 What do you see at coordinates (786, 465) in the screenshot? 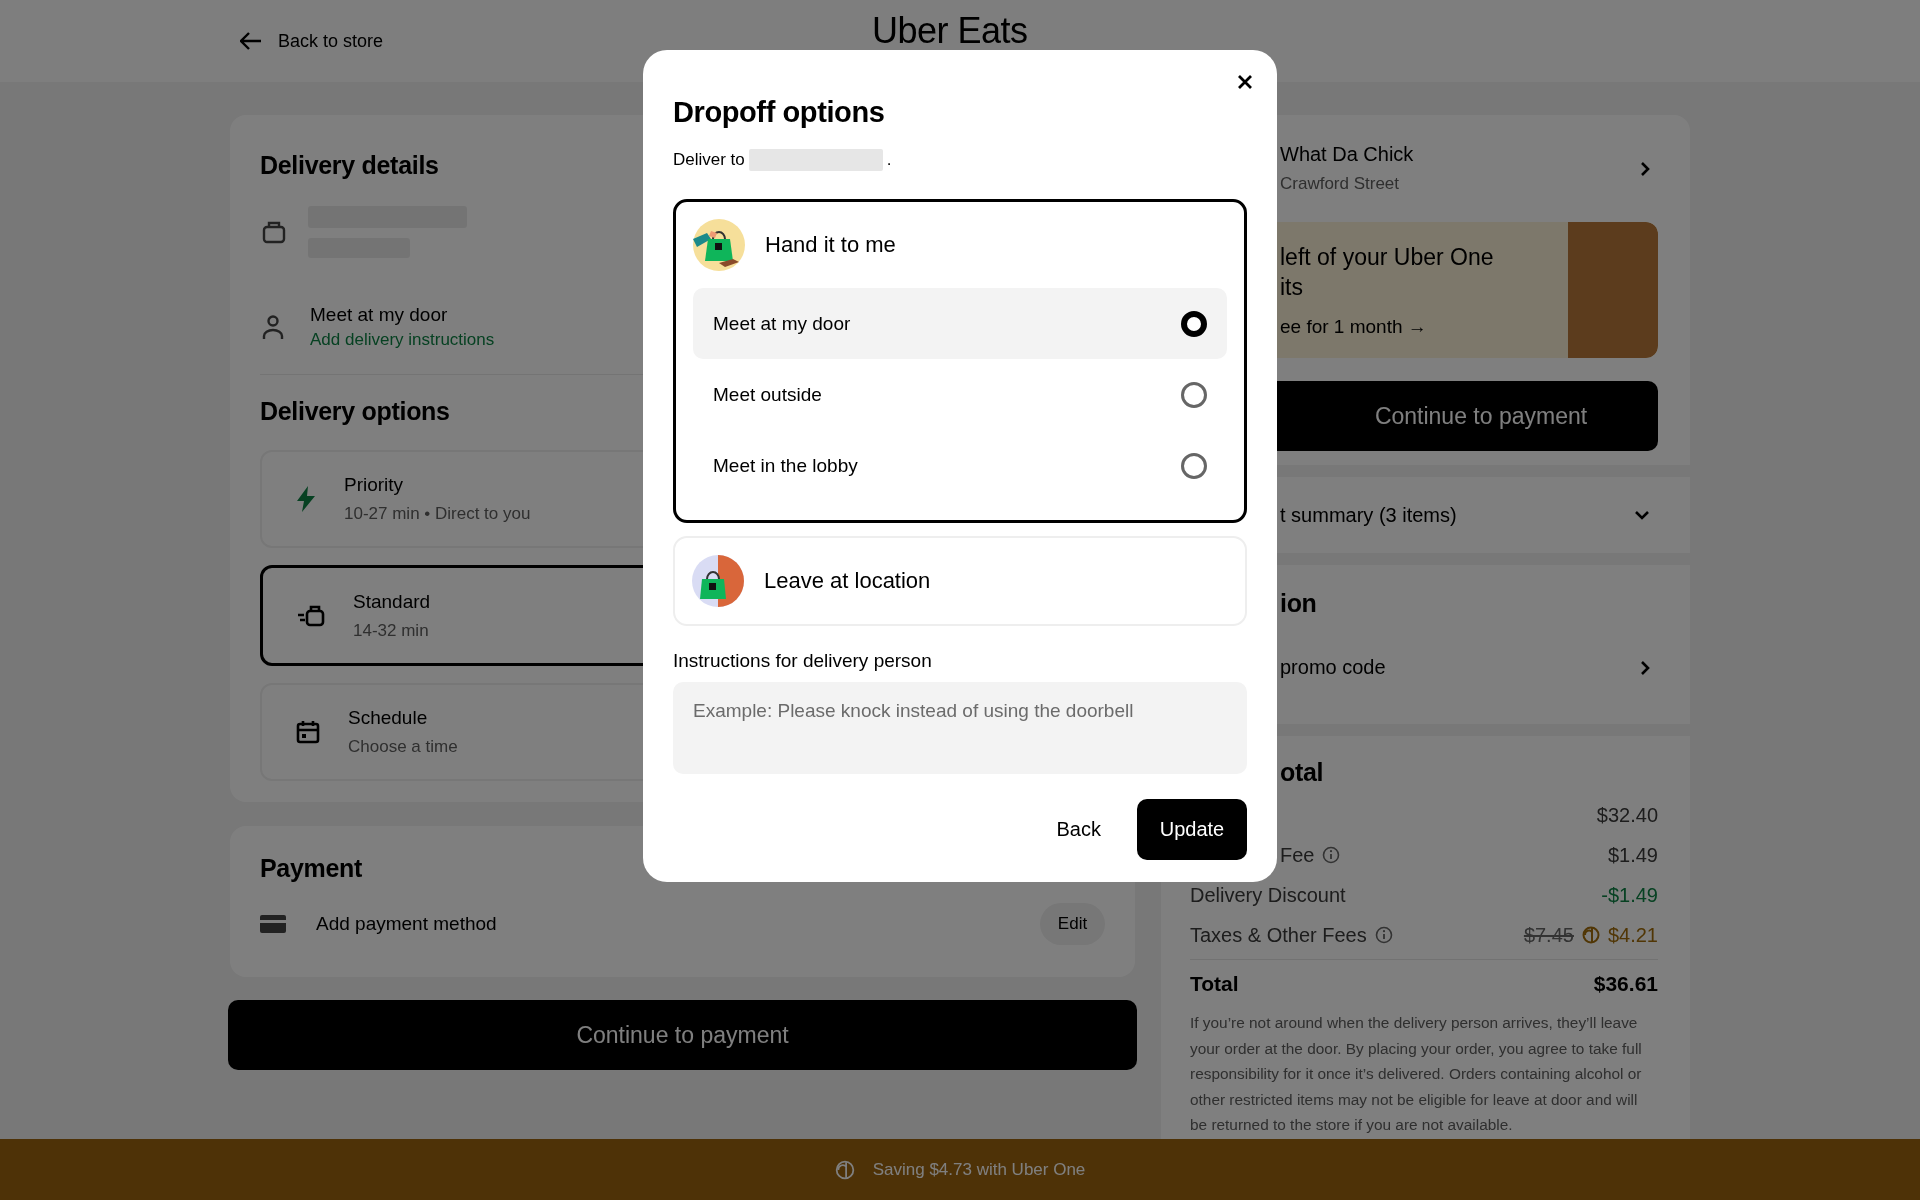
I see `option-label: Meet in the lobby` at bounding box center [786, 465].